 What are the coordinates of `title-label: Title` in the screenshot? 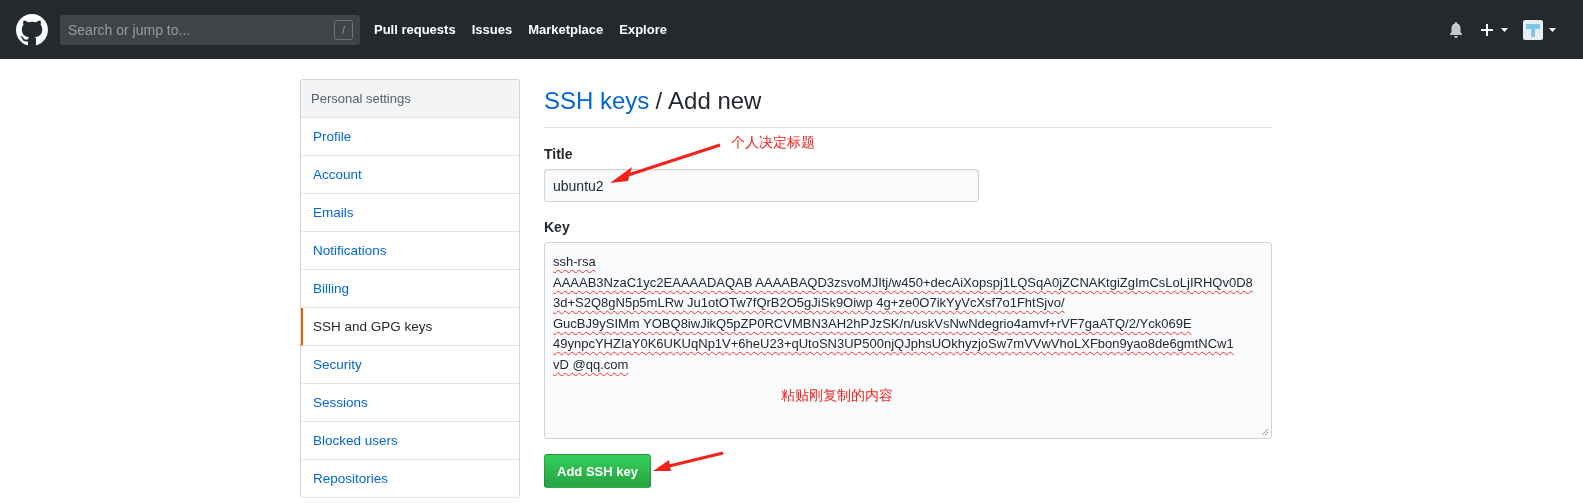 It's located at (559, 154).